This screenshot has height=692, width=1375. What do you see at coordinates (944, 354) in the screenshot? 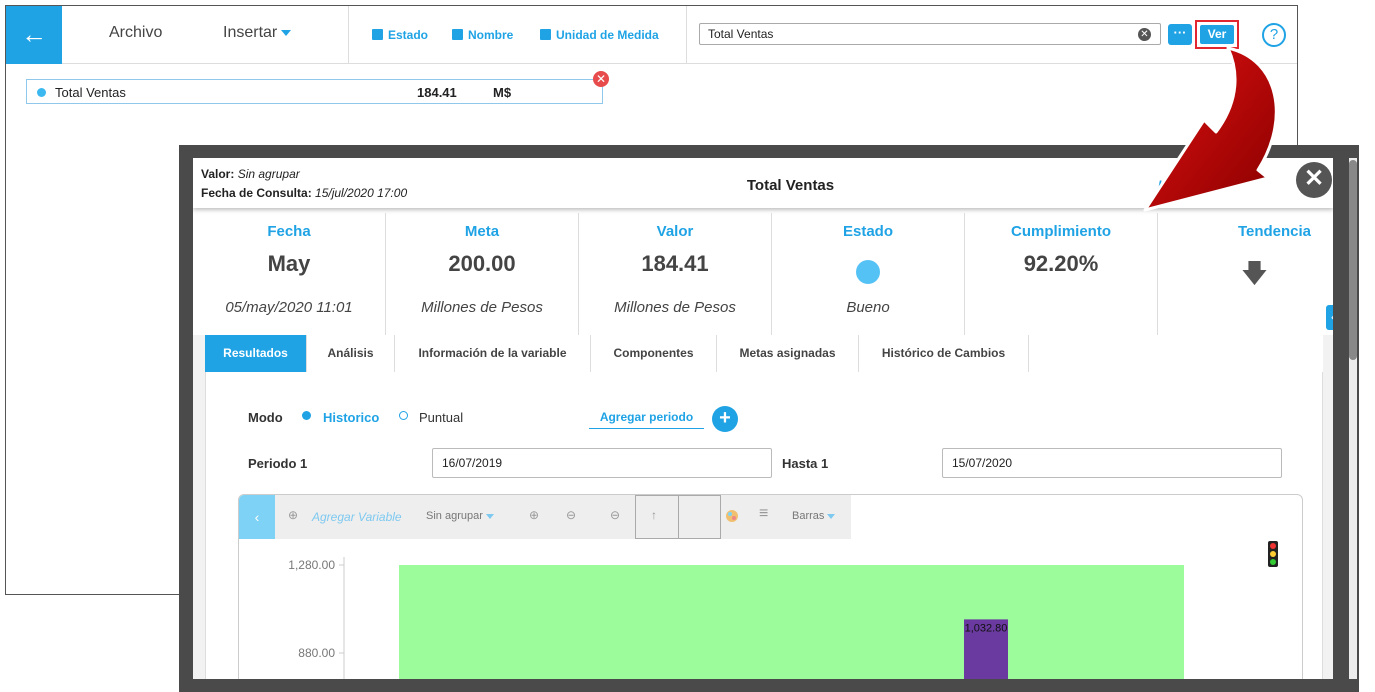
I see `tab-historico: Histórico de Cambios` at bounding box center [944, 354].